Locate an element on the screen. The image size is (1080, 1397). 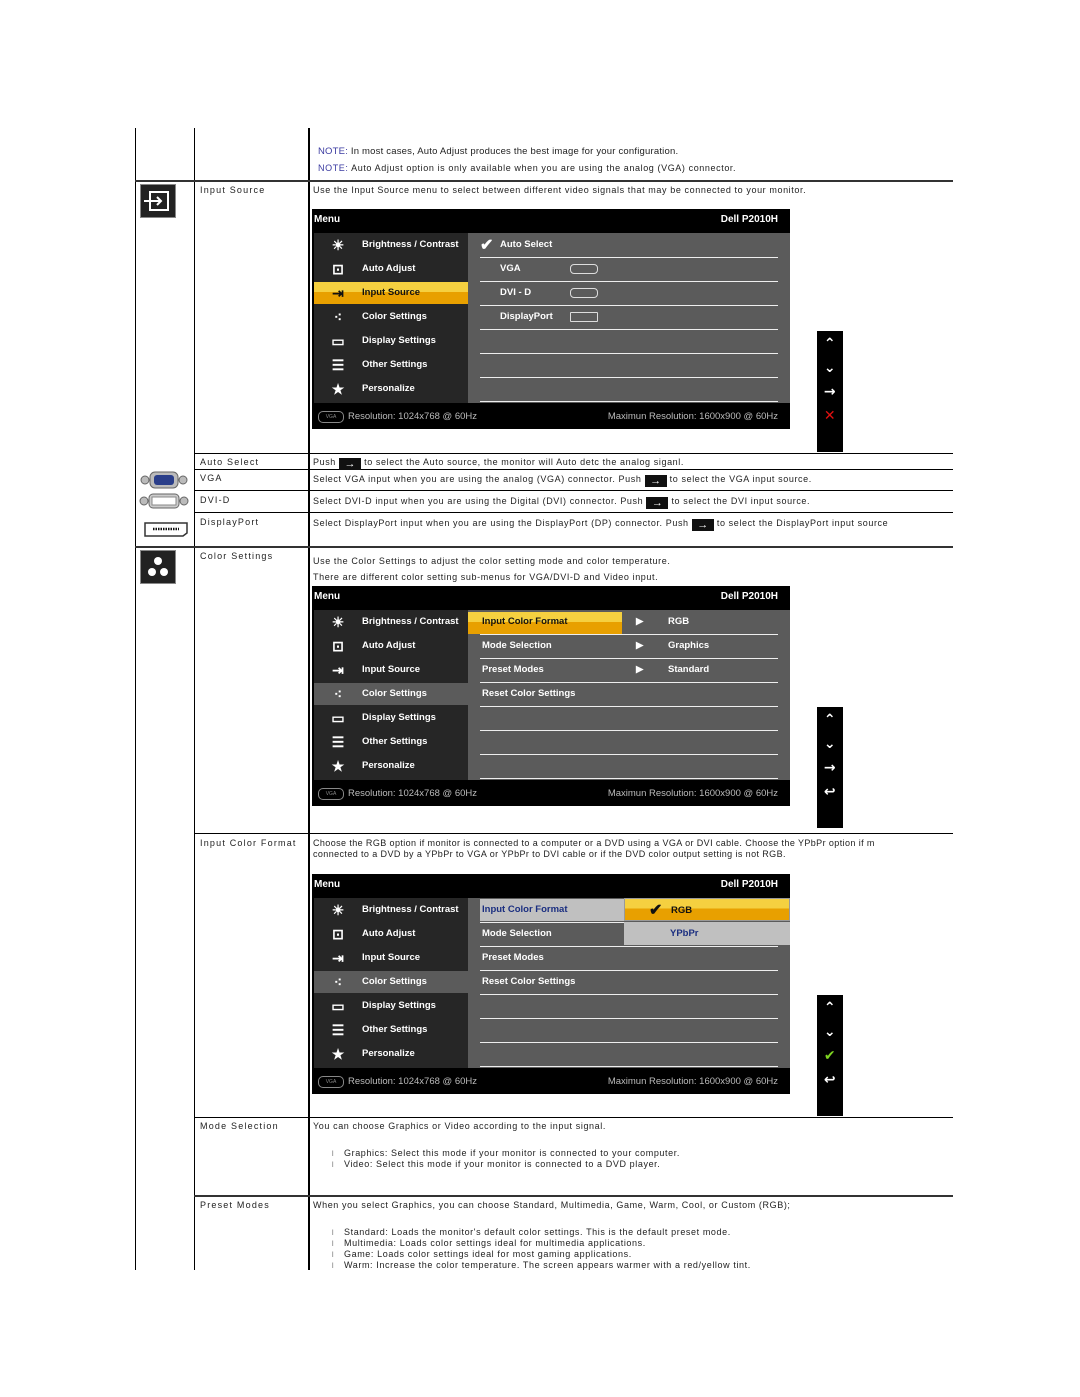
osd-option-displayport: DisplayPort is located at coordinates (629, 317).